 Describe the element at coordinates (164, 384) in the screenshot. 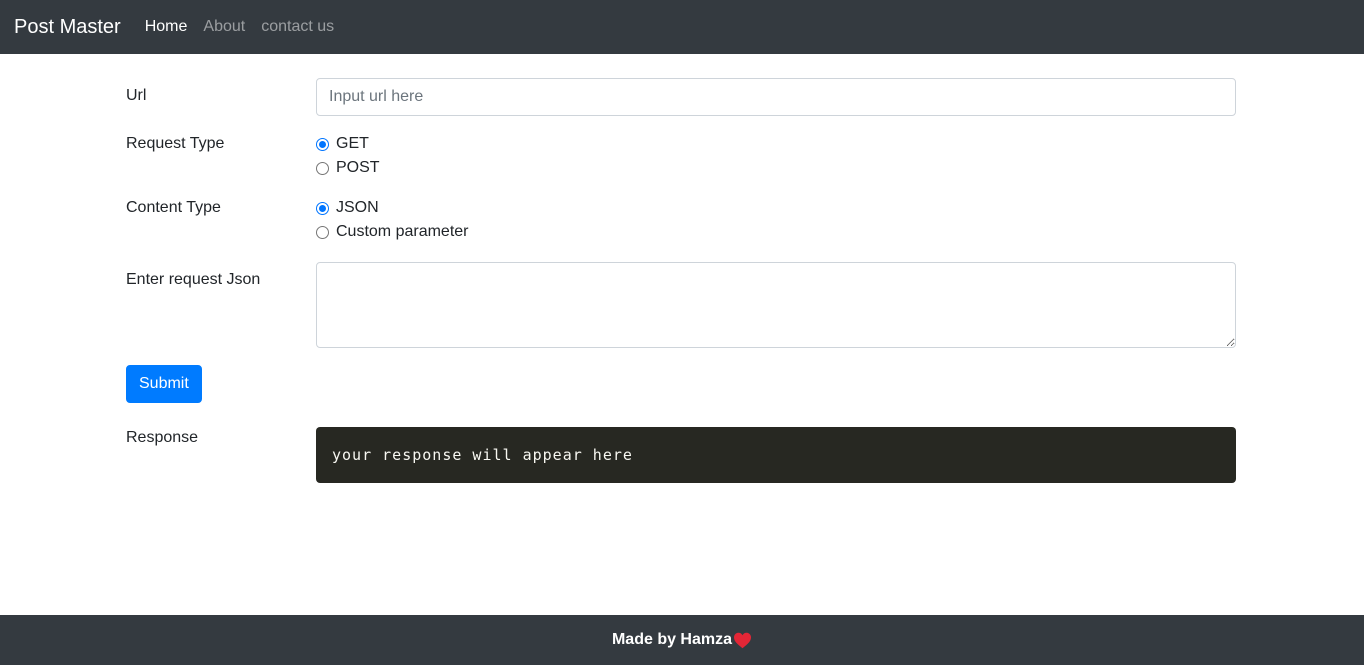

I see `submit-button: Submit` at that location.